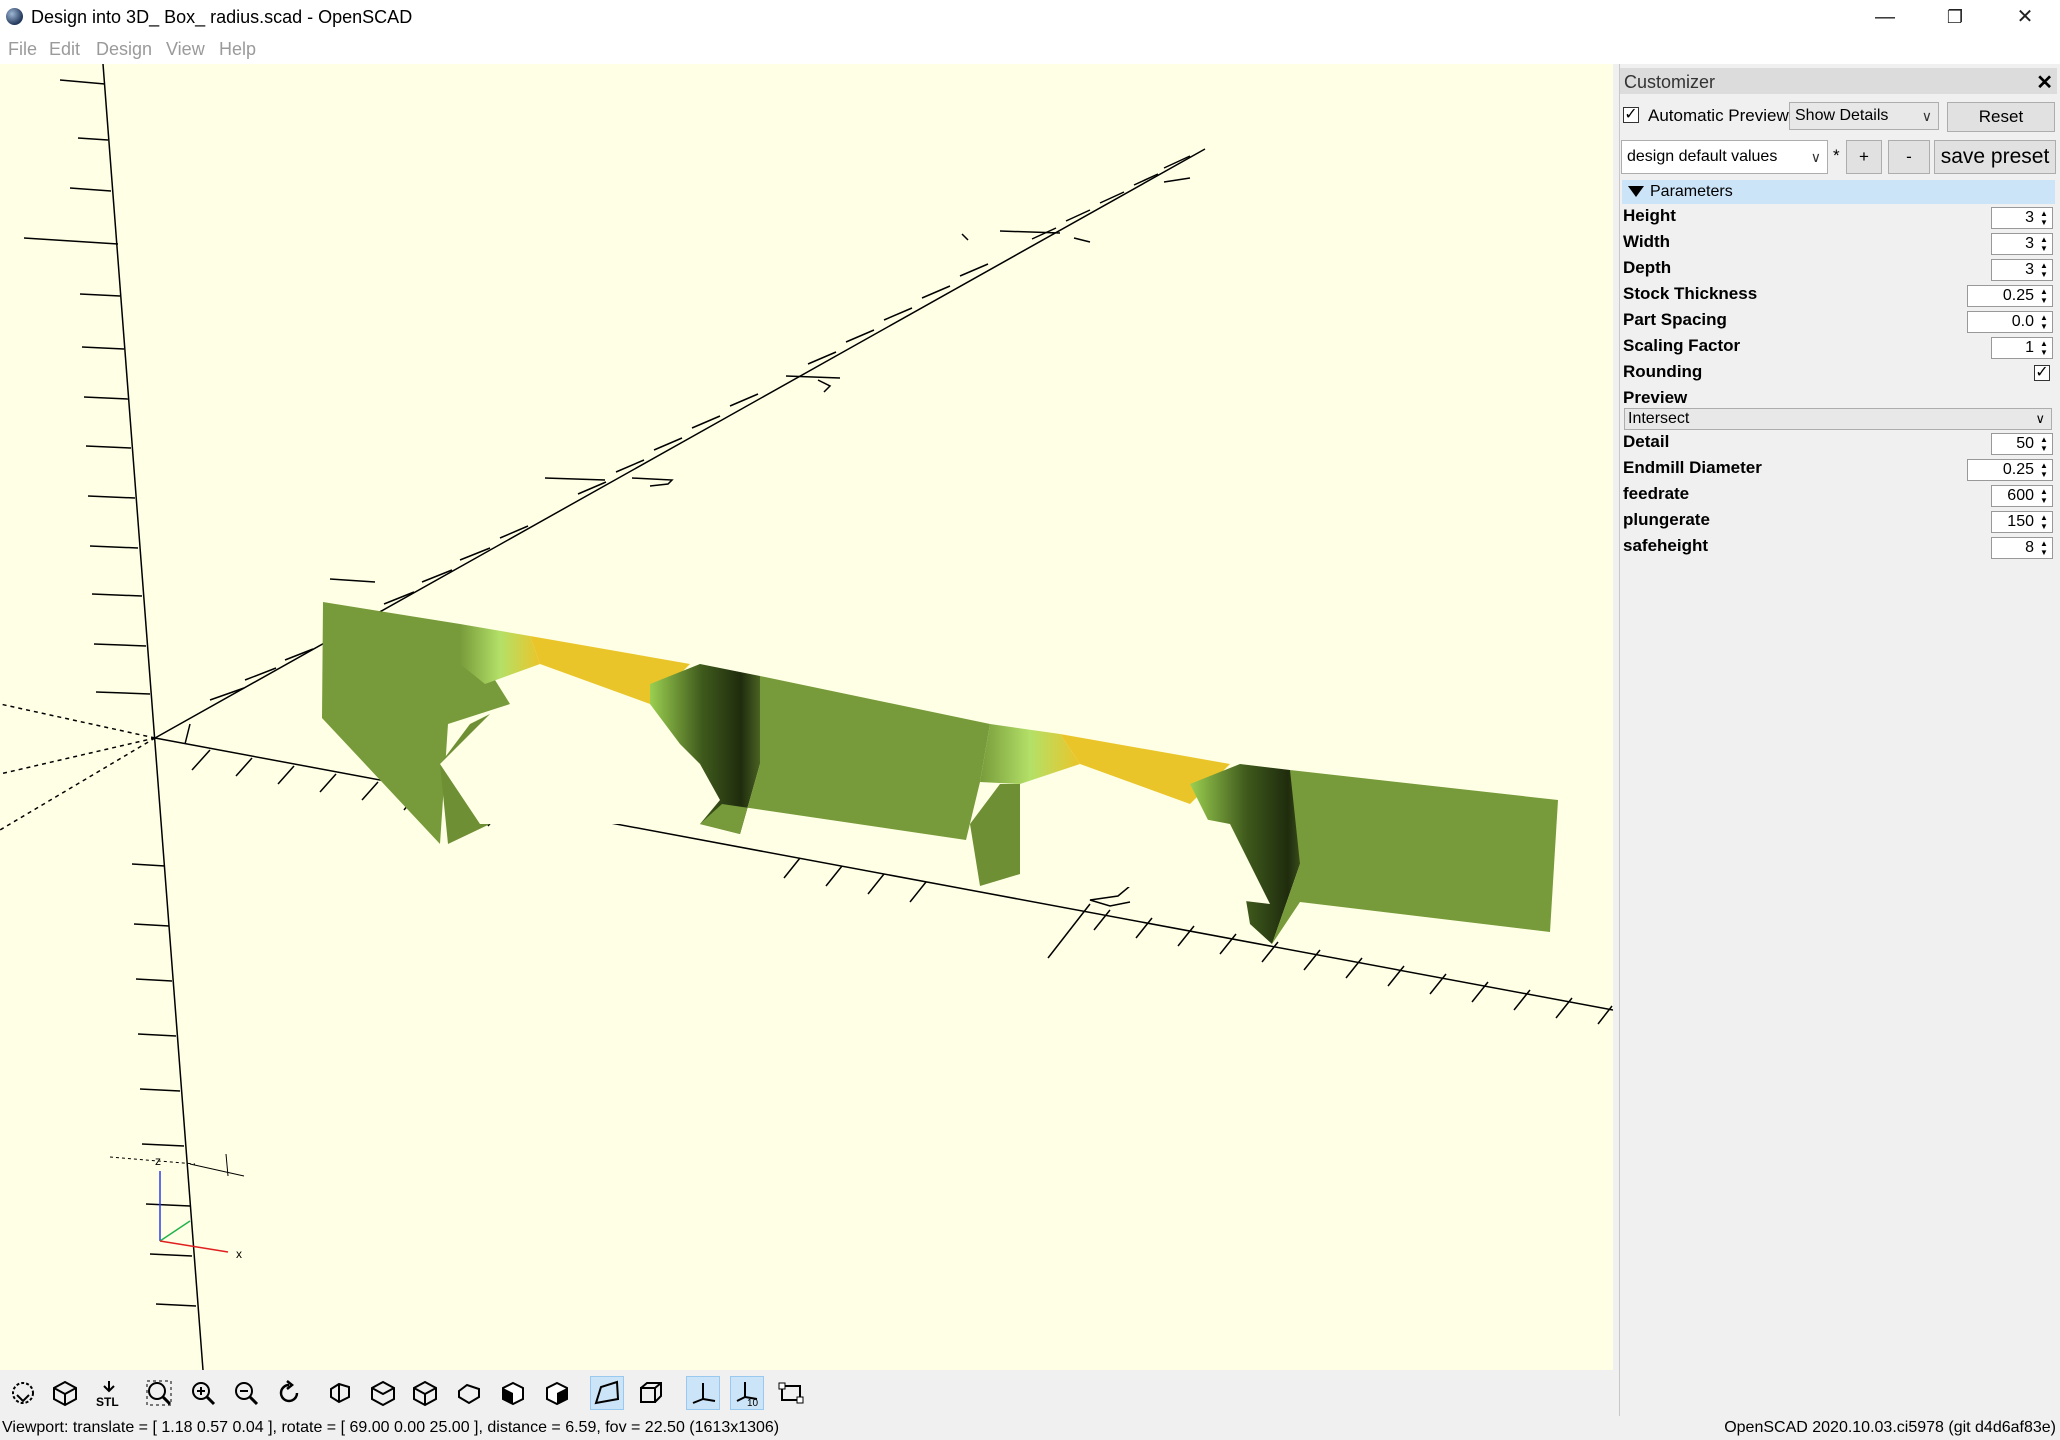 The width and height of the screenshot is (2060, 1440). Describe the element at coordinates (2001, 117) in the screenshot. I see `reset-button: Reset` at that location.